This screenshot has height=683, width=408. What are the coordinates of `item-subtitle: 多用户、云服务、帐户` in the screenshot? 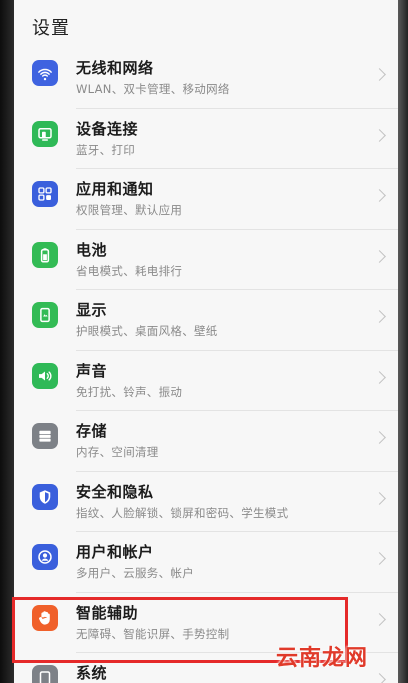 It's located at (135, 573).